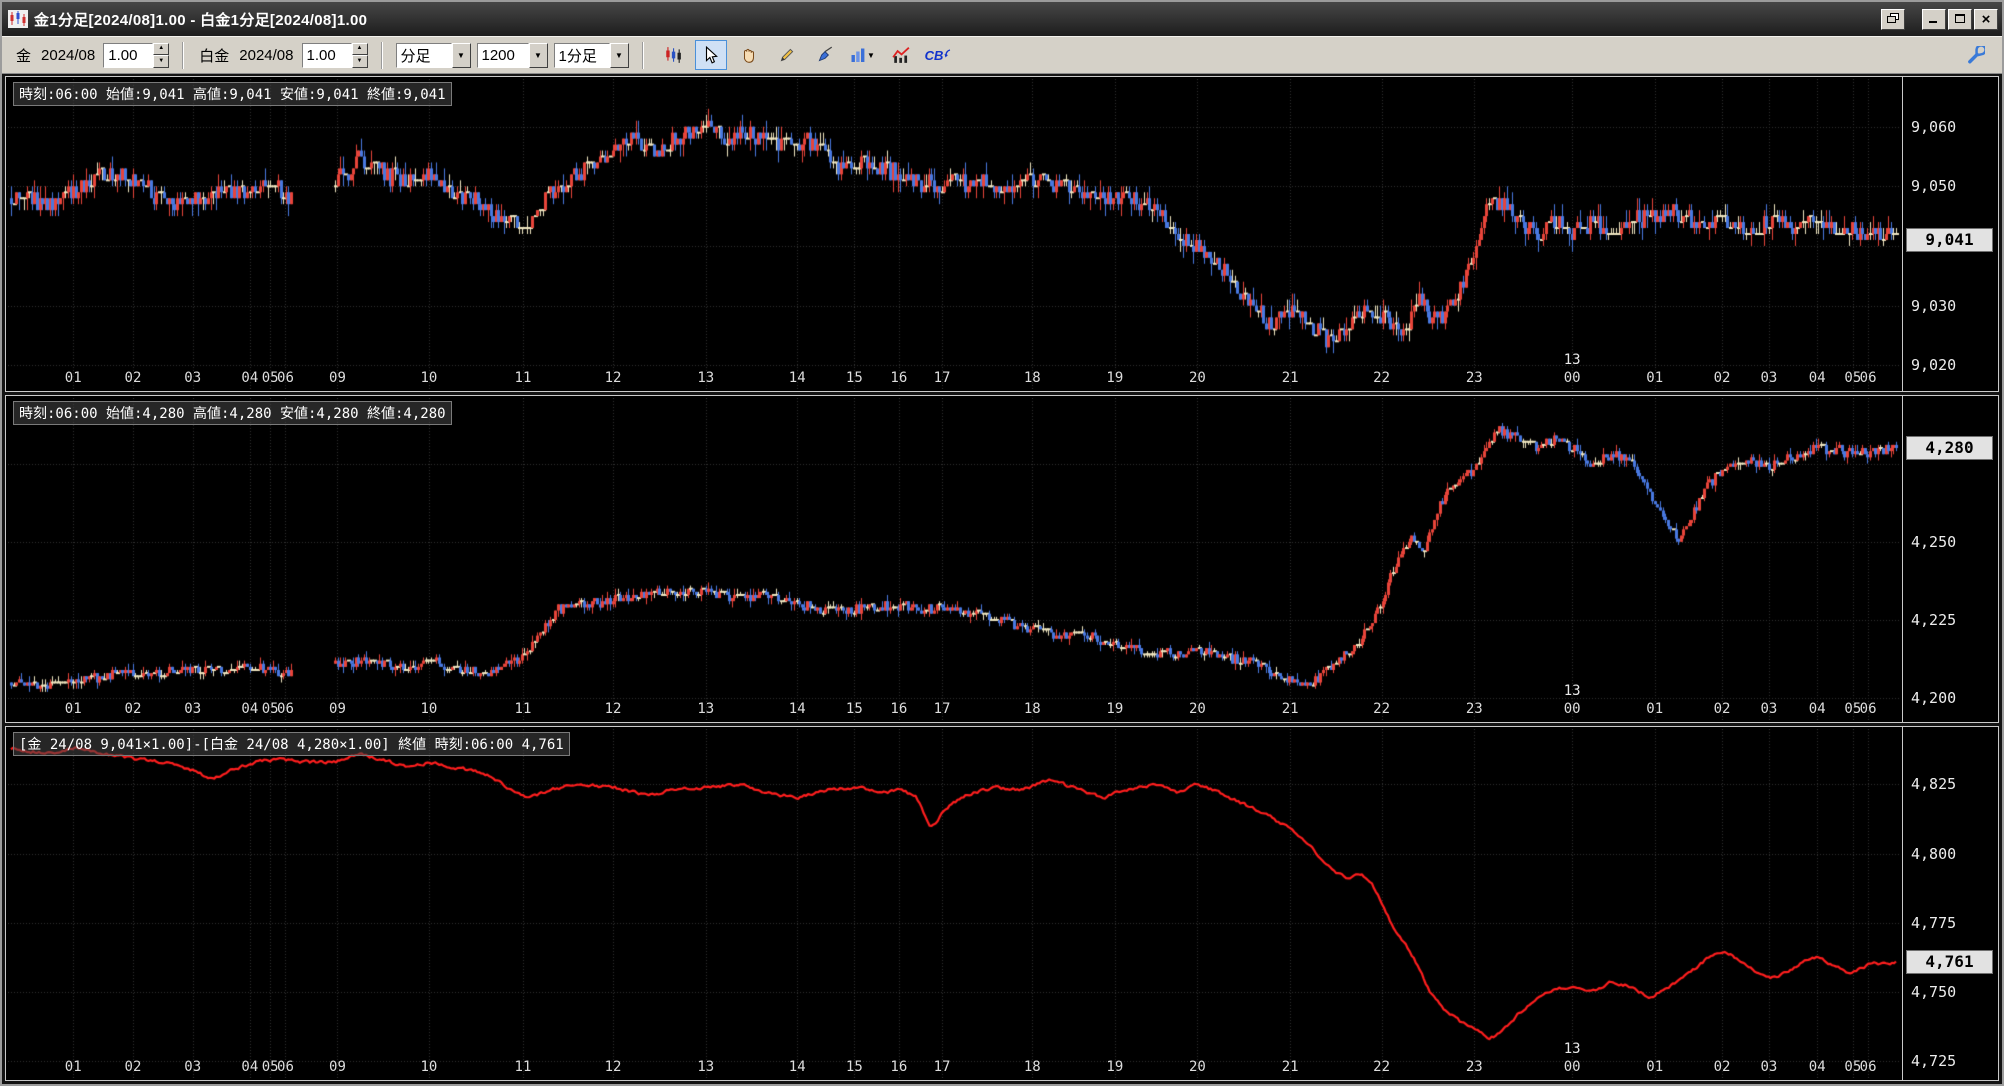 Image resolution: width=2004 pixels, height=1086 pixels. Describe the element at coordinates (161, 48) in the screenshot. I see `gold-multiplier-up-button: ▲` at that location.